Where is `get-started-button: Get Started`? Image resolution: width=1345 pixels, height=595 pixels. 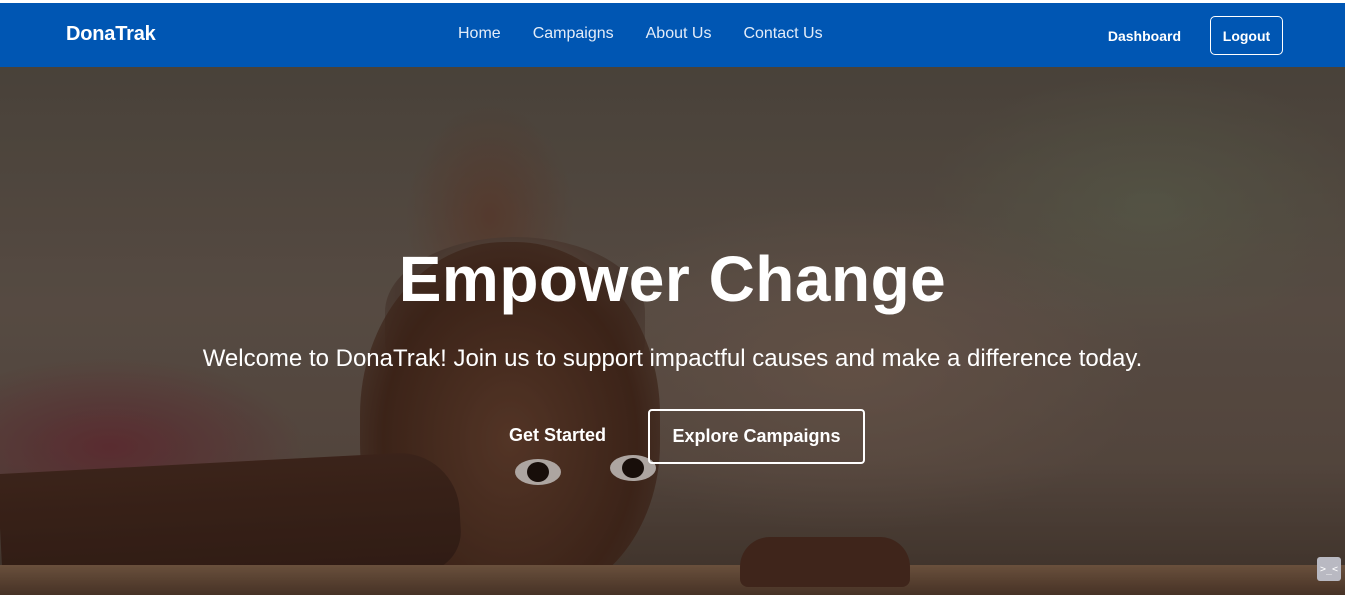 get-started-button: Get Started is located at coordinates (557, 435).